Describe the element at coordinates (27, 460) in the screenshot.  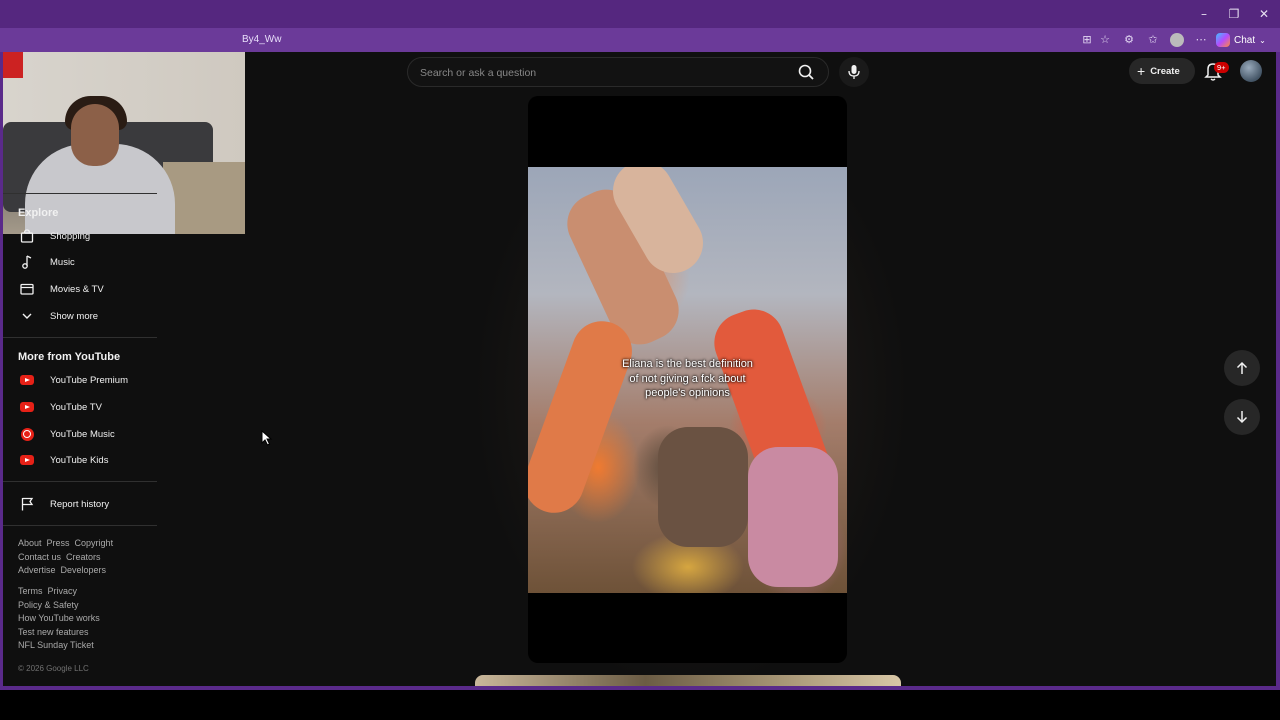
I see `youtube-kids-icon` at that location.